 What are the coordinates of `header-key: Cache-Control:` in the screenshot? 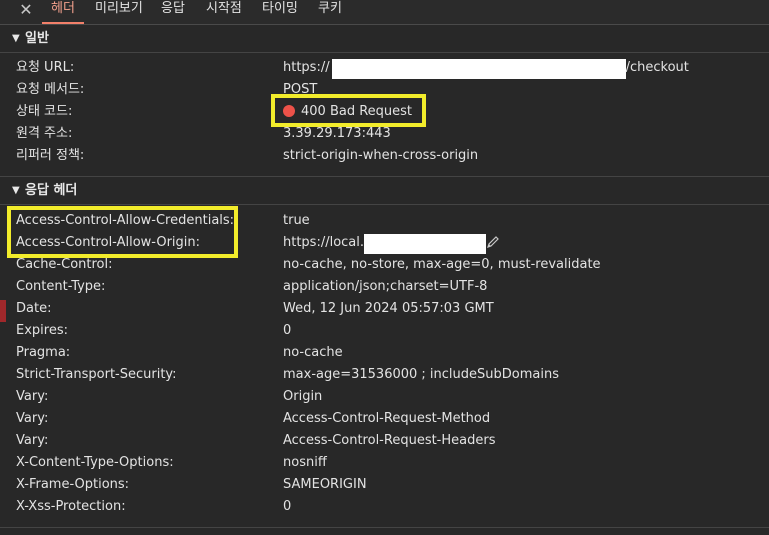 It's located at (64, 264).